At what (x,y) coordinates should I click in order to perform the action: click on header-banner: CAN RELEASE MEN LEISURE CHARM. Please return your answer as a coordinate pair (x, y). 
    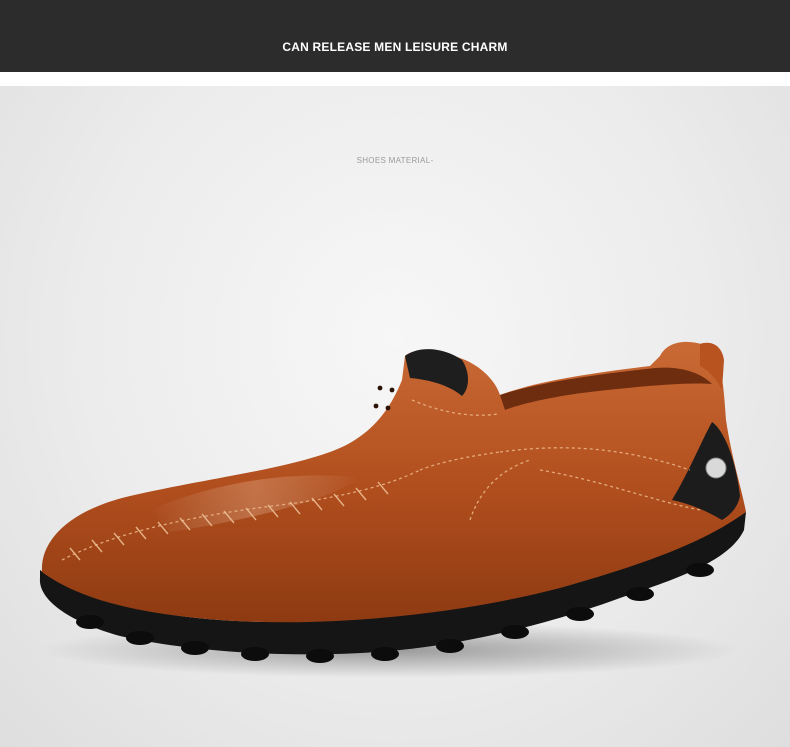
    Looking at the image, I should click on (395, 36).